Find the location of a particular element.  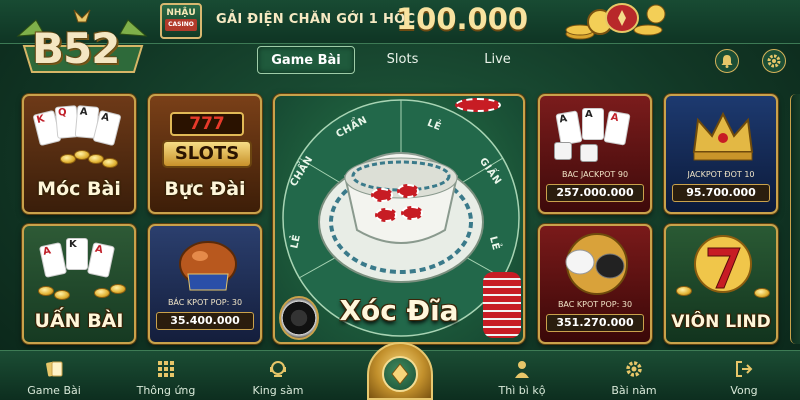

nav-label: Vong is located at coordinates (744, 390).